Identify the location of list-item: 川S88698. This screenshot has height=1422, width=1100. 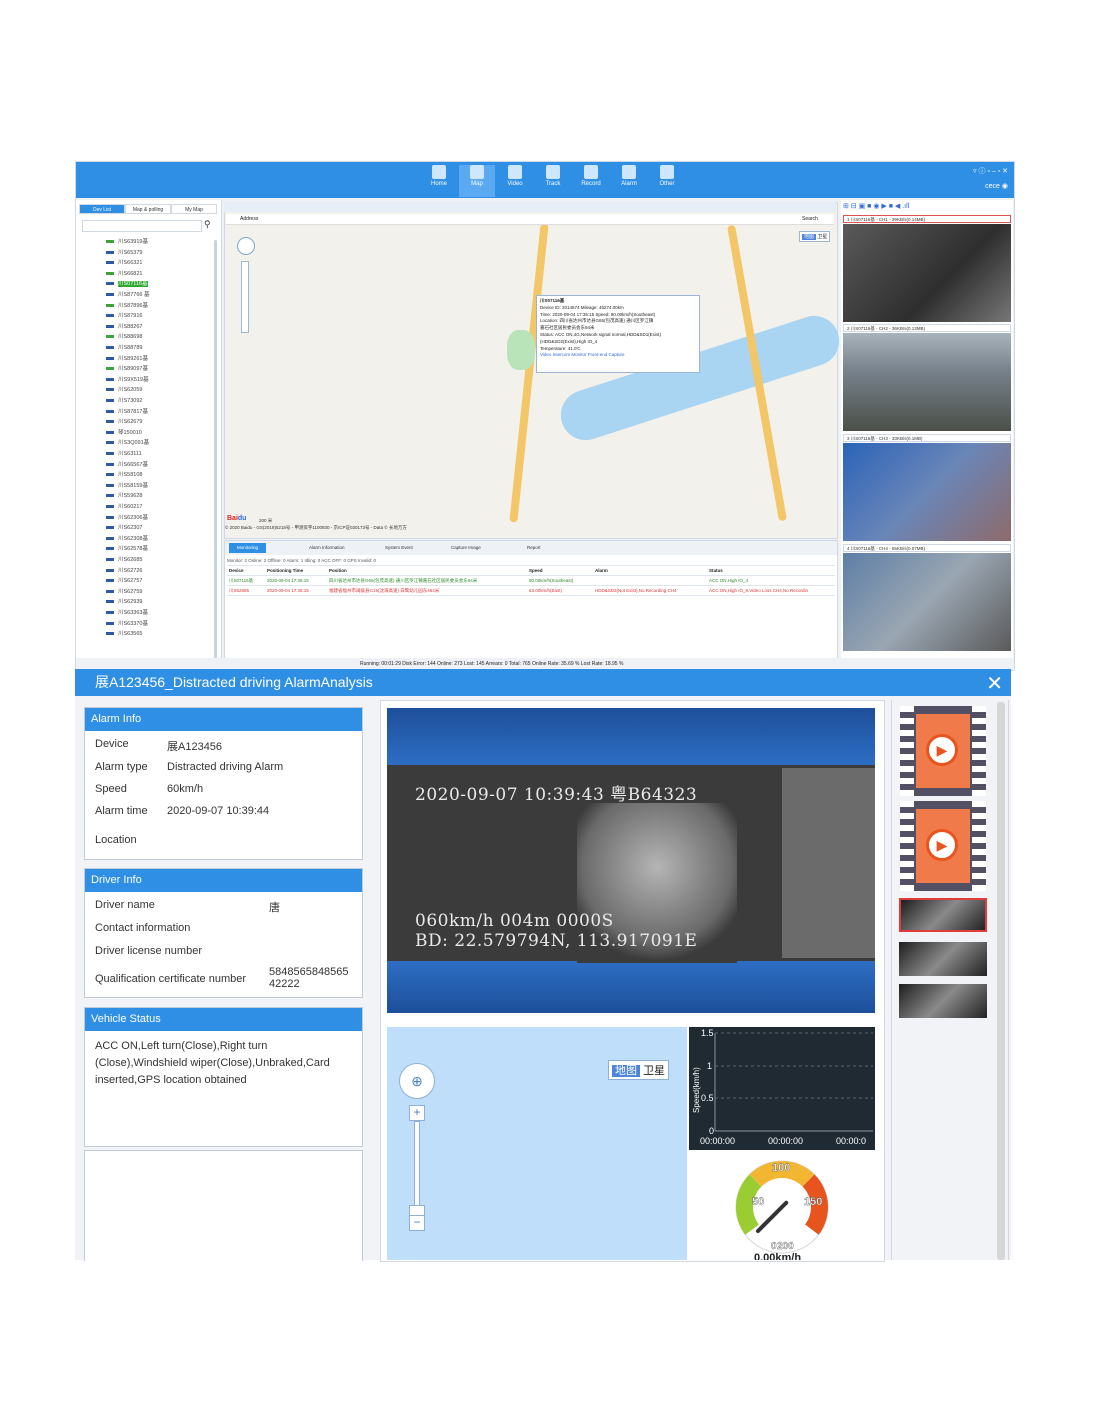
(124, 337).